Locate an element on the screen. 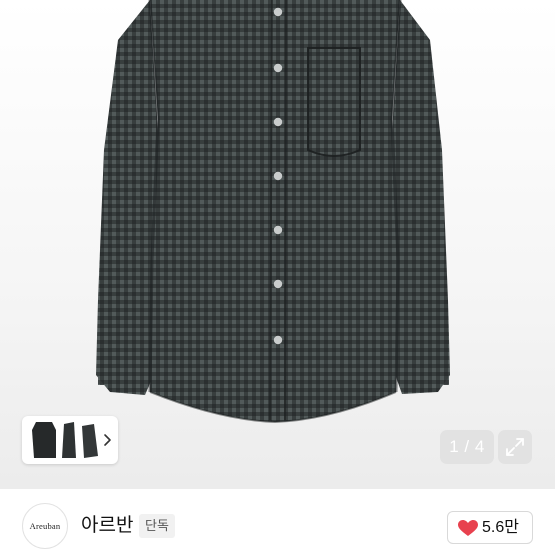 This screenshot has width=555, height=555. brand-logo-text: Areuban is located at coordinates (45, 526).